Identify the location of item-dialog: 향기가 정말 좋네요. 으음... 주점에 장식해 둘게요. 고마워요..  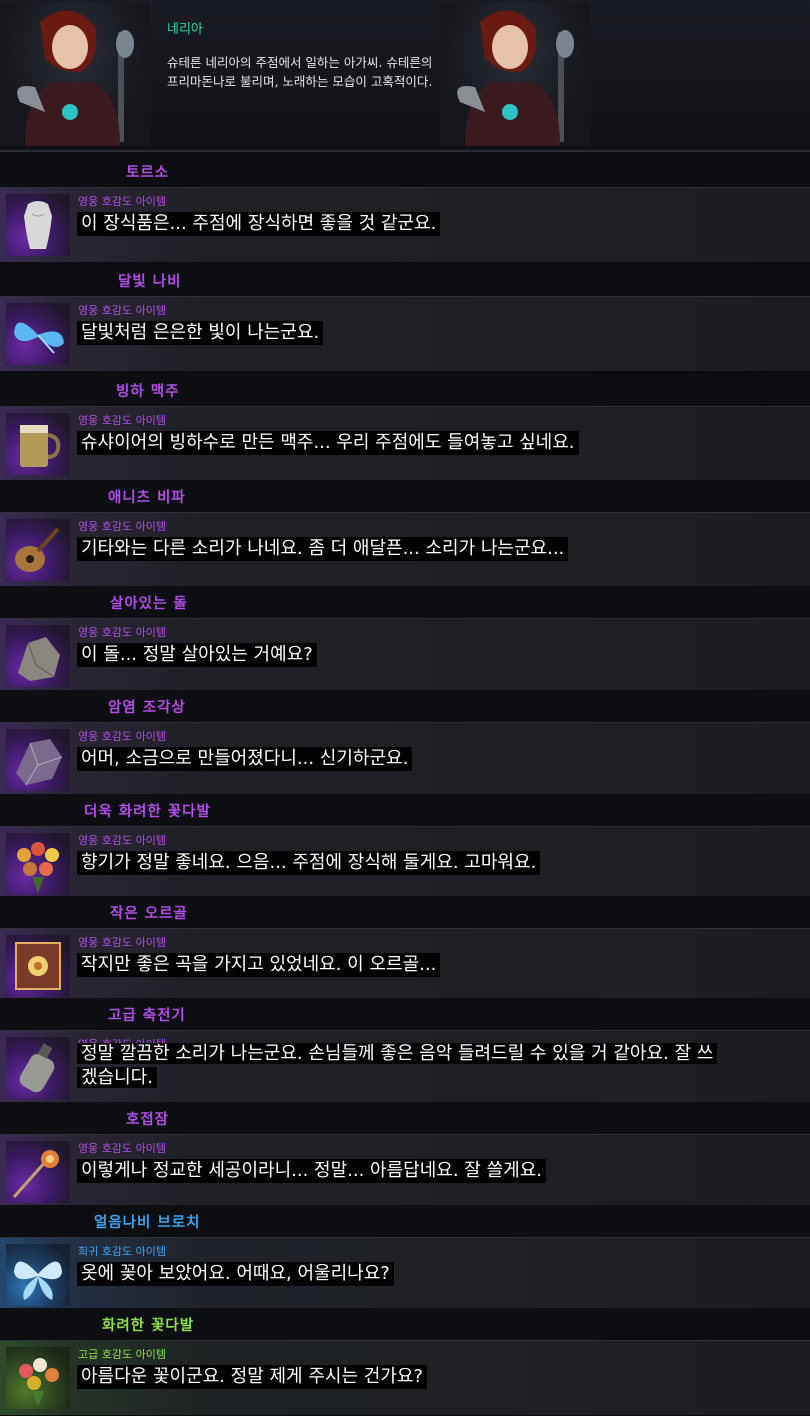
(309, 863).